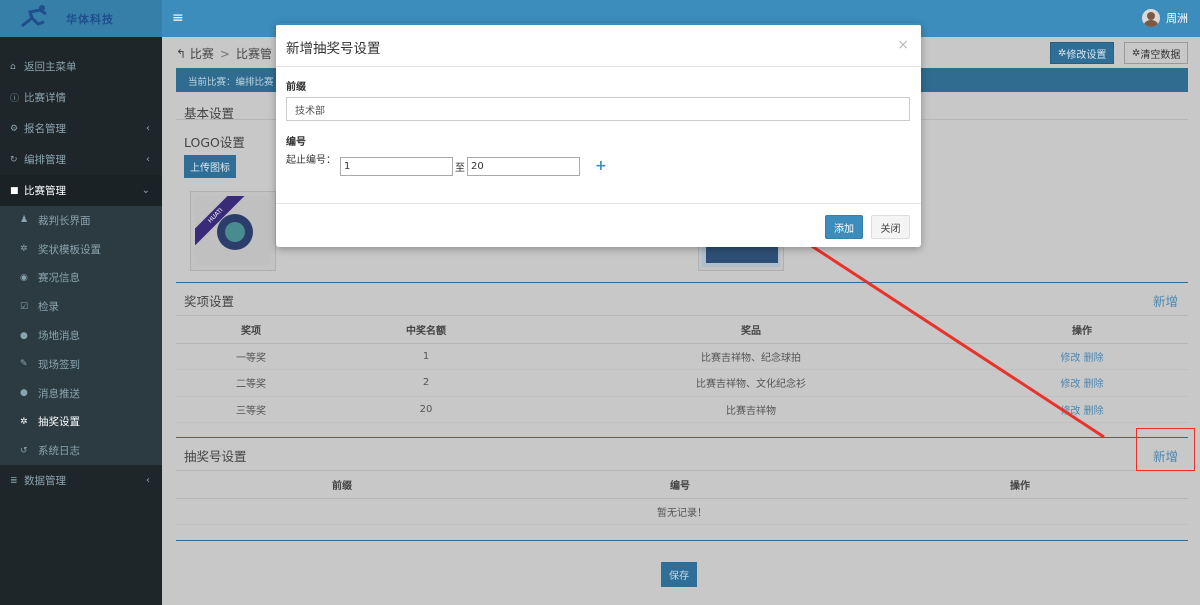 The width and height of the screenshot is (1200, 605). Describe the element at coordinates (342, 485) in the screenshot. I see `column-header: 前缀` at that location.